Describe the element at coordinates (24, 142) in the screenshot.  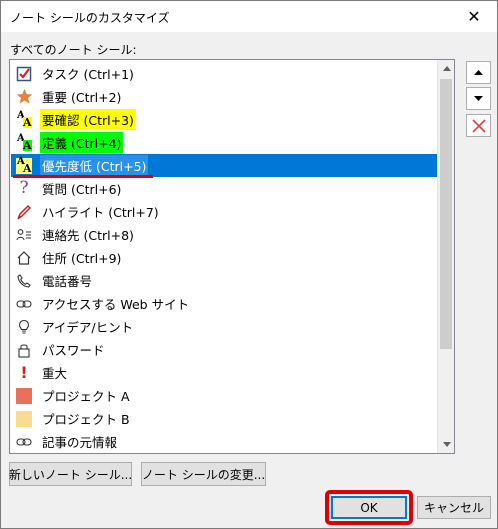
I see `highlight-green-icon: AA` at that location.